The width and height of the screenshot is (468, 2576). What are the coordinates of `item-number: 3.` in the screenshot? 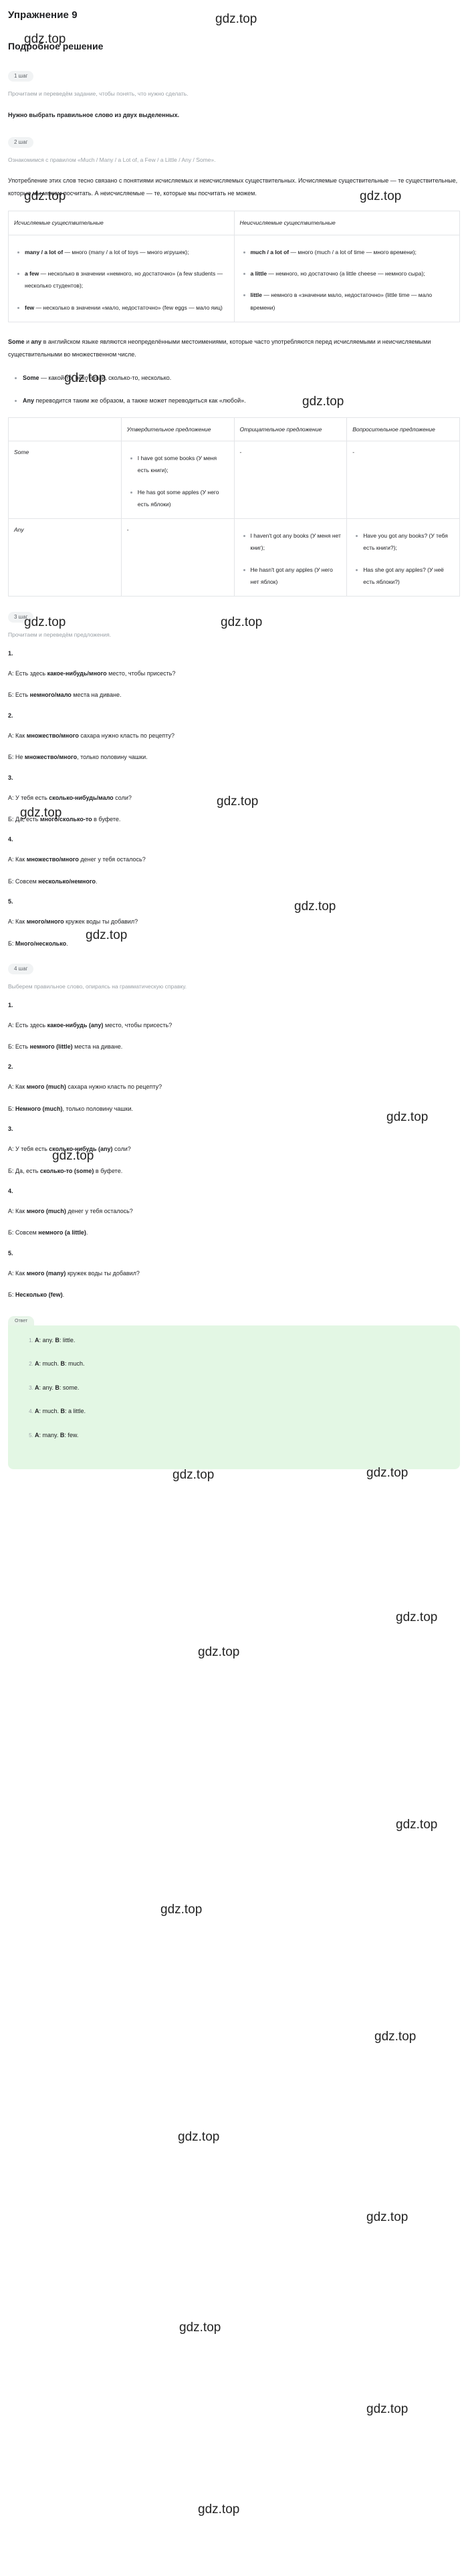 It's located at (10, 1129).